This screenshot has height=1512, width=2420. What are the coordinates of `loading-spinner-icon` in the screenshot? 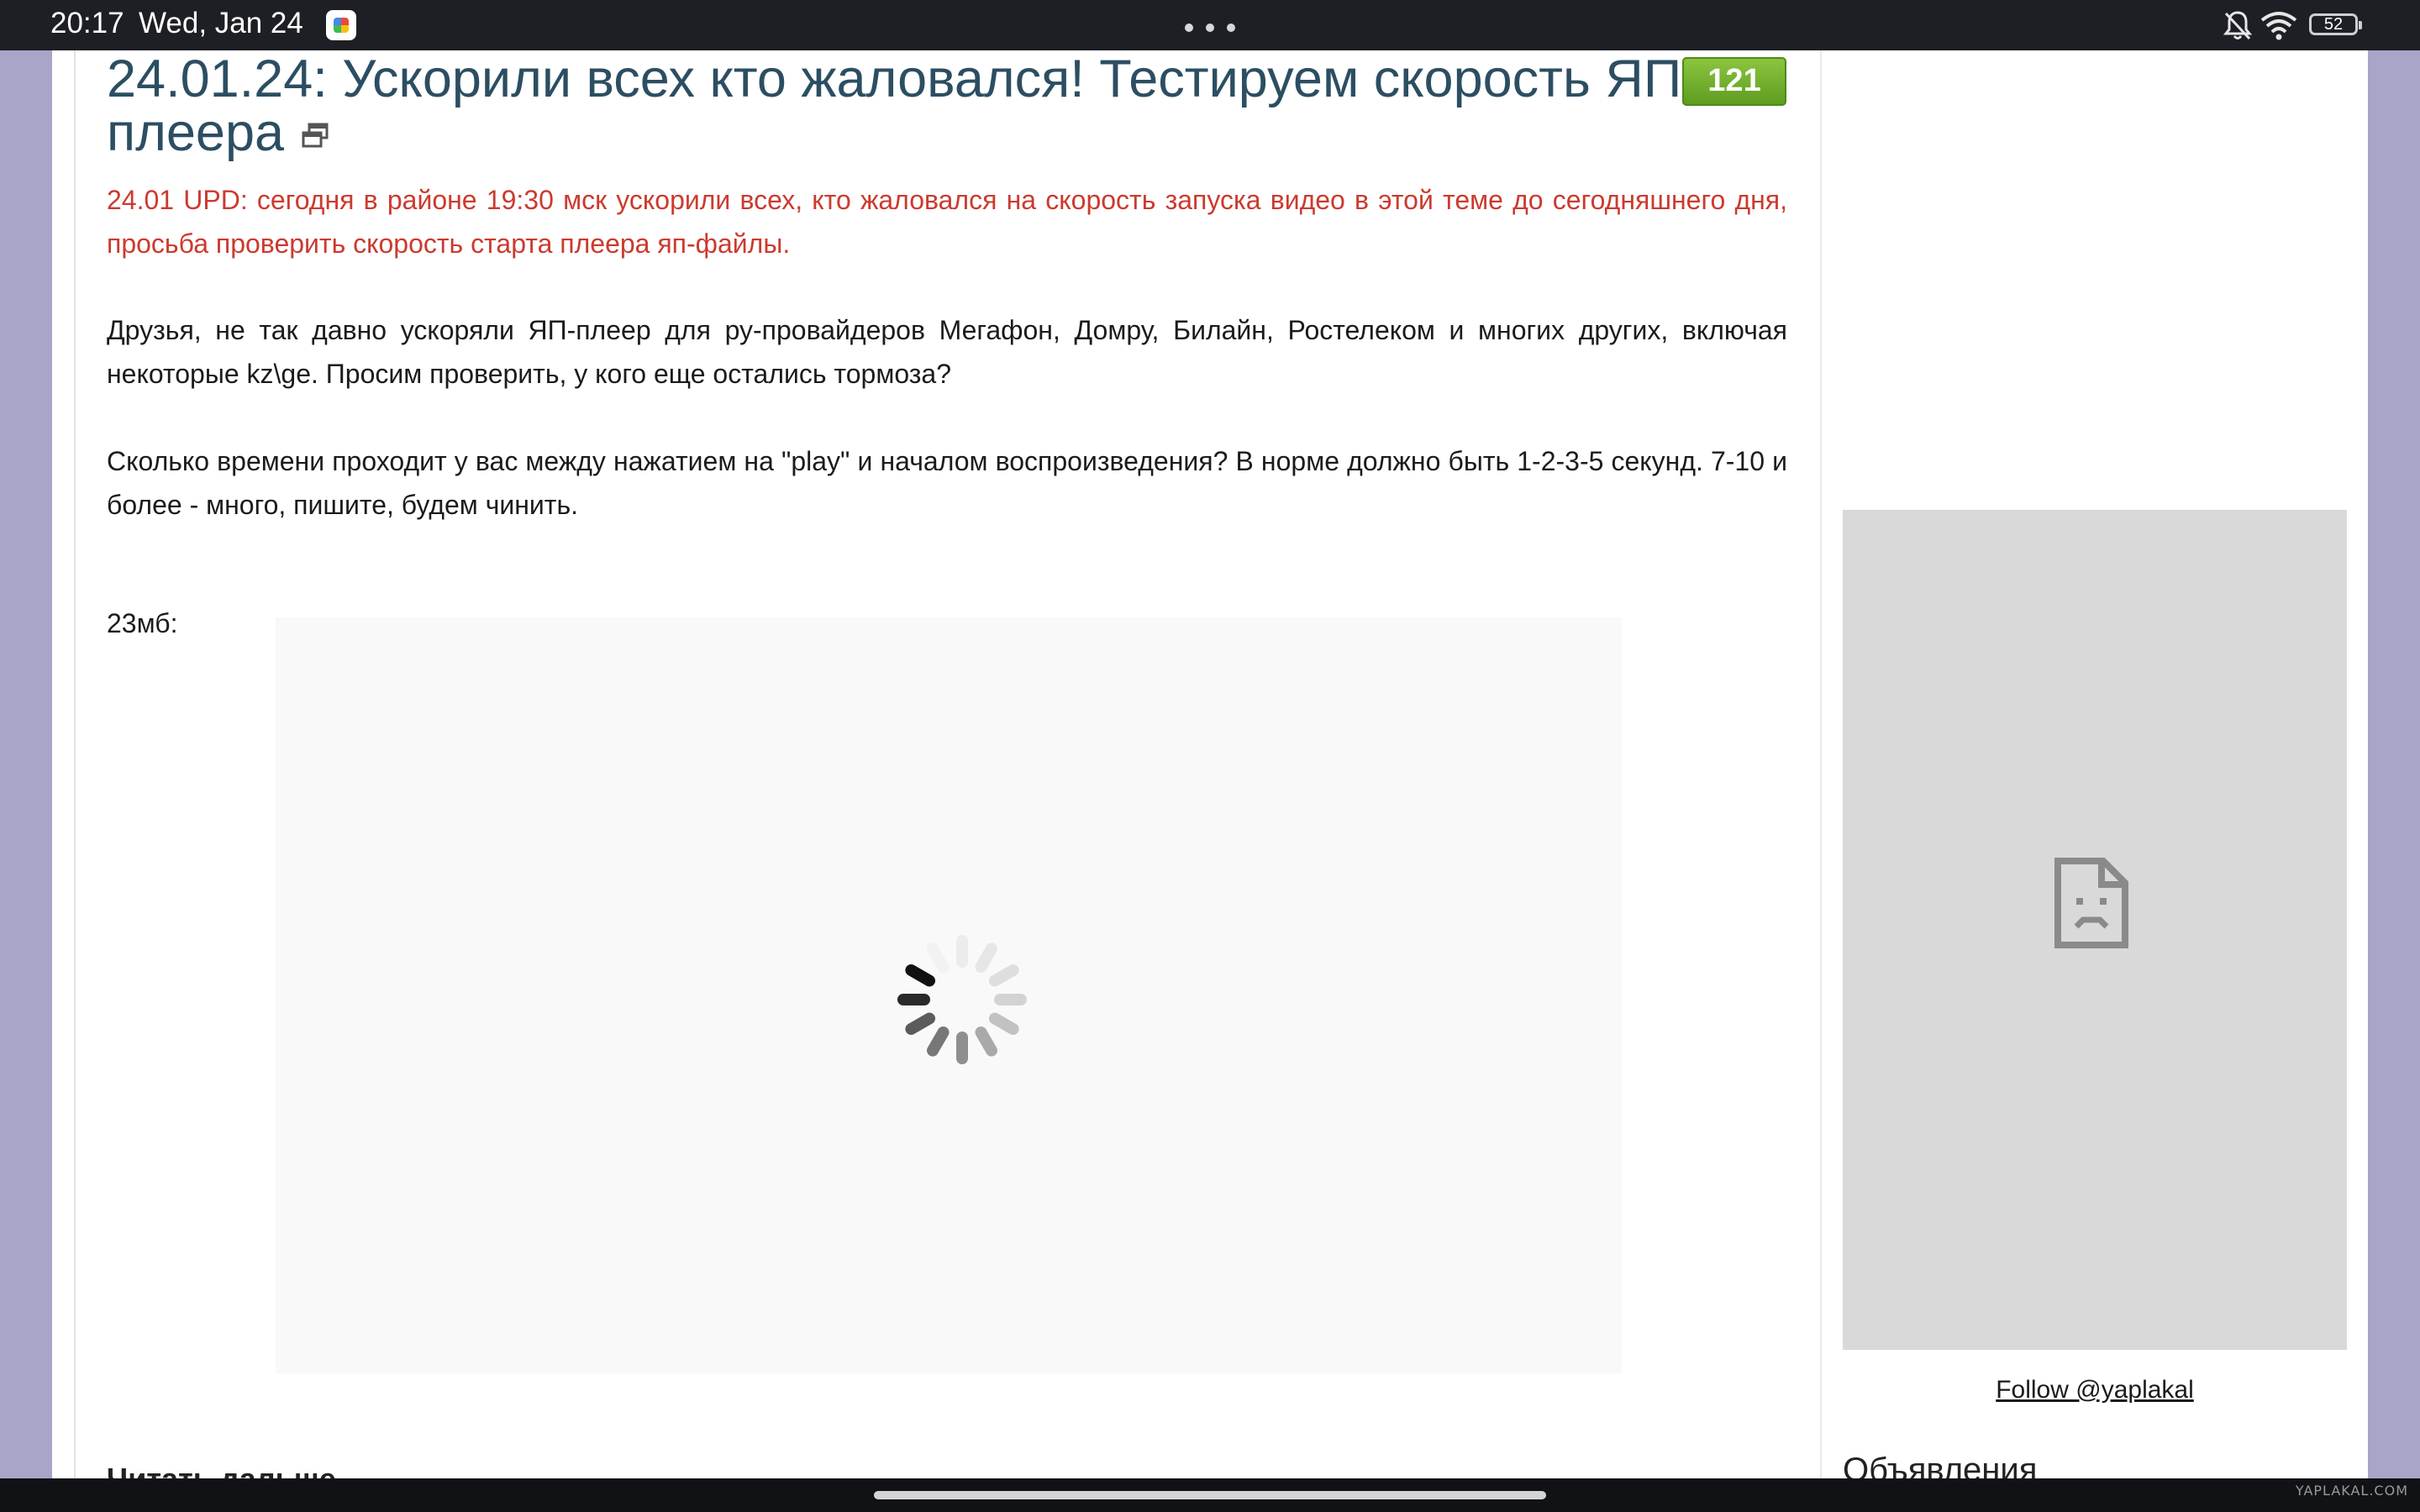 It's located at (962, 999).